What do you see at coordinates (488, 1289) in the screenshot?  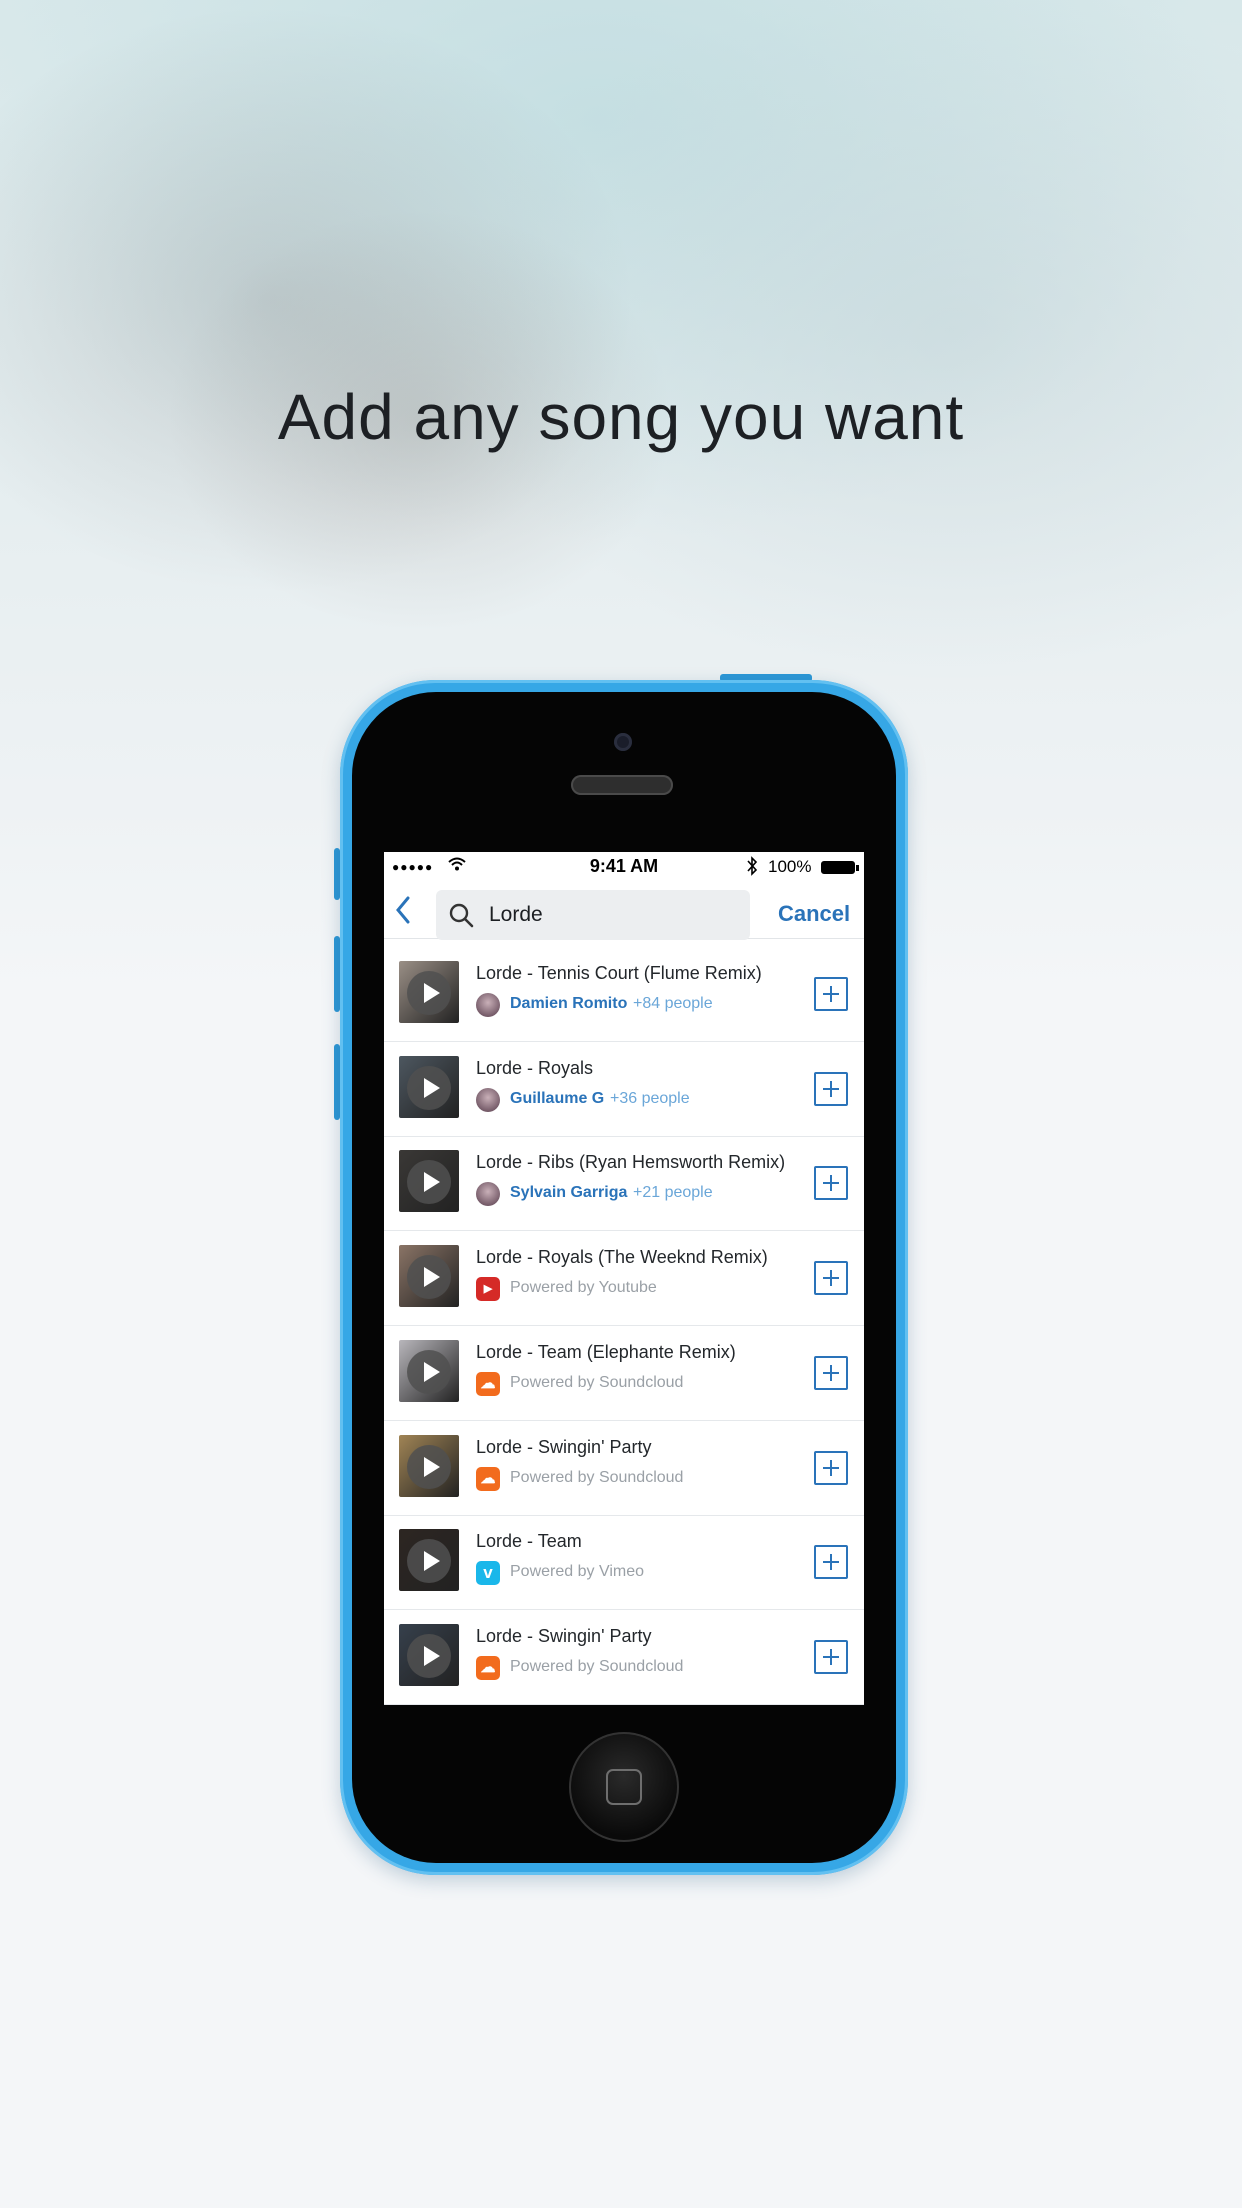 I see `youtube-icon: ▶` at bounding box center [488, 1289].